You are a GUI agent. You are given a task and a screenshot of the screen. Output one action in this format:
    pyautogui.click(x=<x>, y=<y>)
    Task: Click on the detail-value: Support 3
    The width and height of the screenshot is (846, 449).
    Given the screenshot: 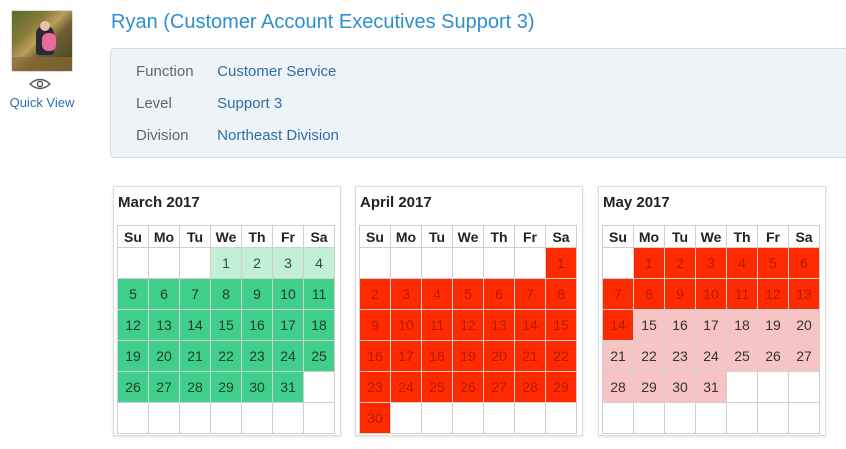 What is the action you would take?
    pyautogui.click(x=249, y=103)
    